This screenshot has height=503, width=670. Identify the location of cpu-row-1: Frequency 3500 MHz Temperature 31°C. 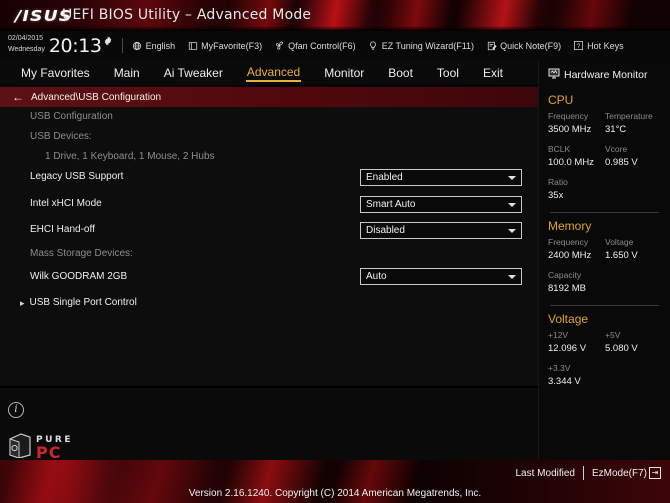
(604, 123).